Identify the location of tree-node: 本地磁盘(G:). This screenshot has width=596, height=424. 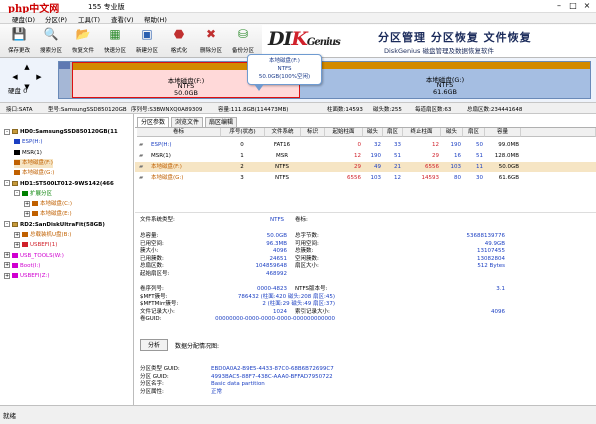
(34, 173).